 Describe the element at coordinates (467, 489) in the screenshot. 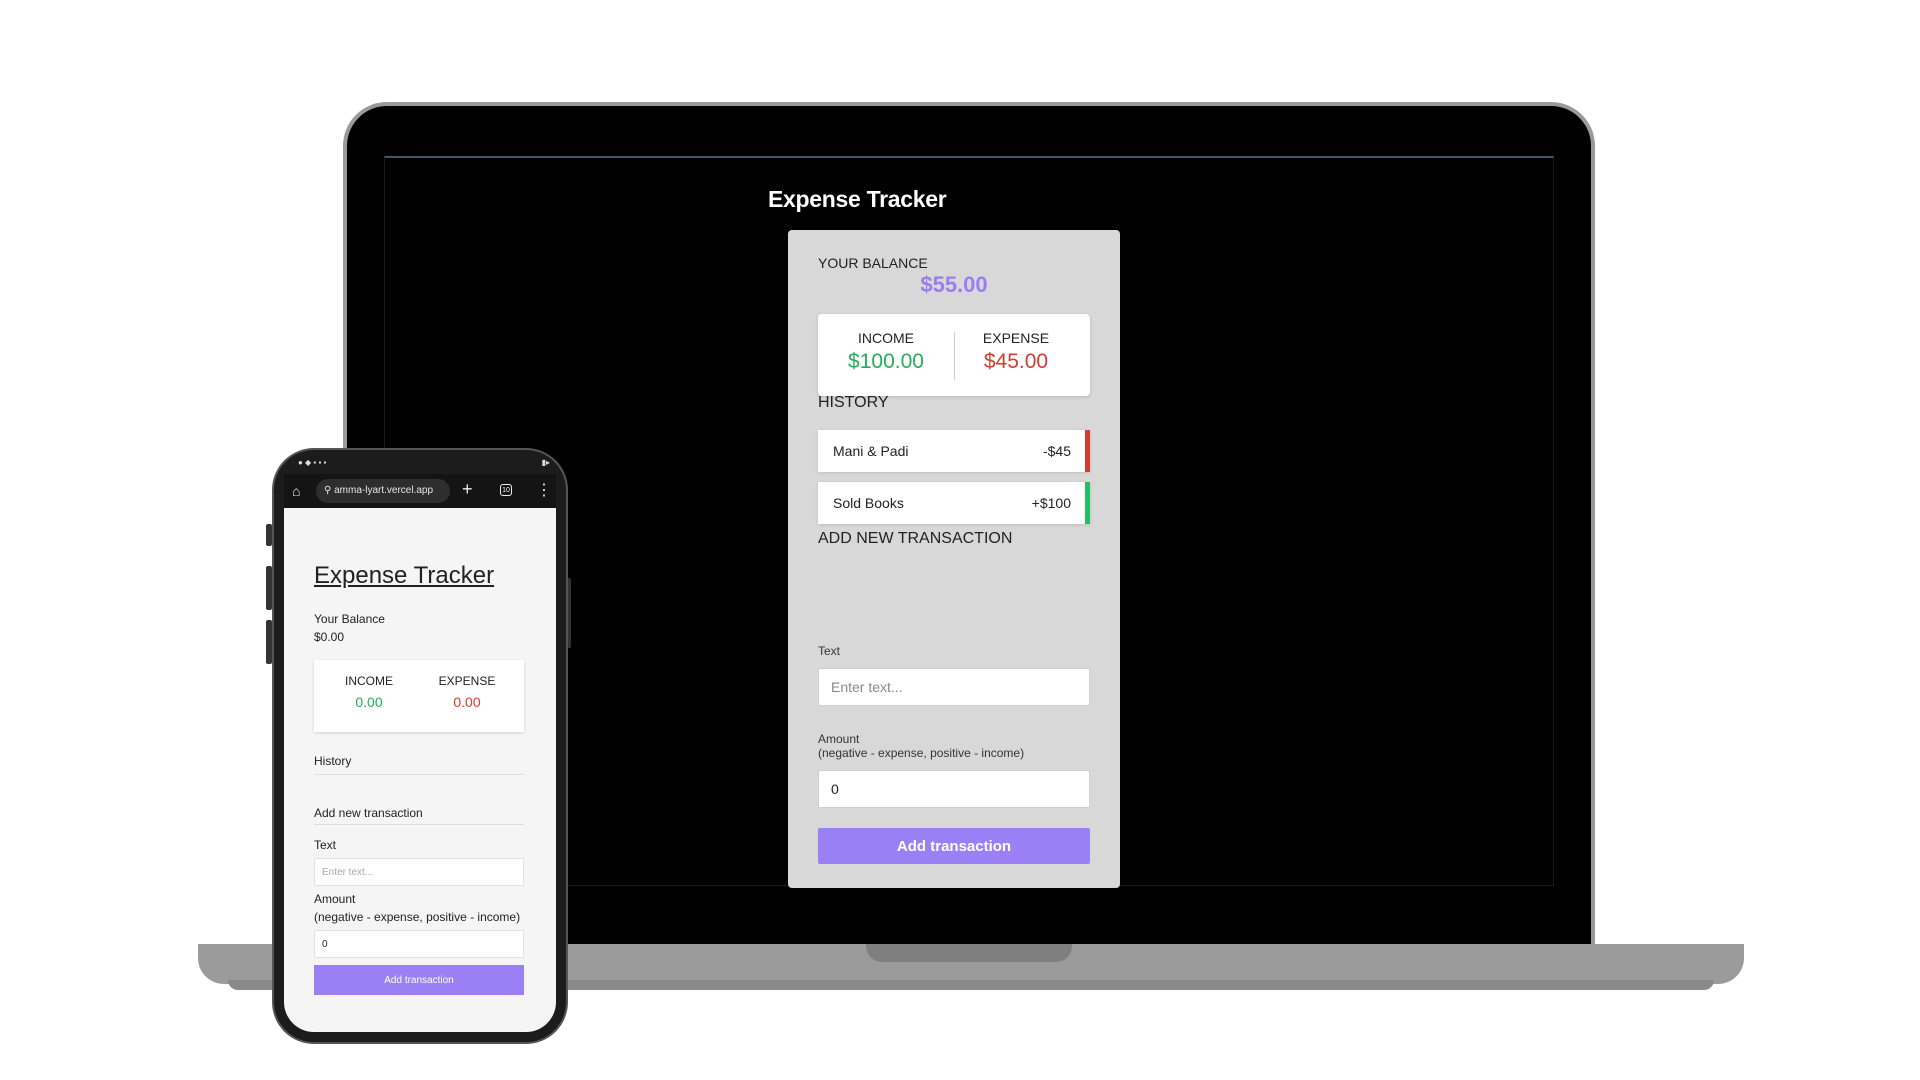

I see `new-tab-icon: +` at that location.